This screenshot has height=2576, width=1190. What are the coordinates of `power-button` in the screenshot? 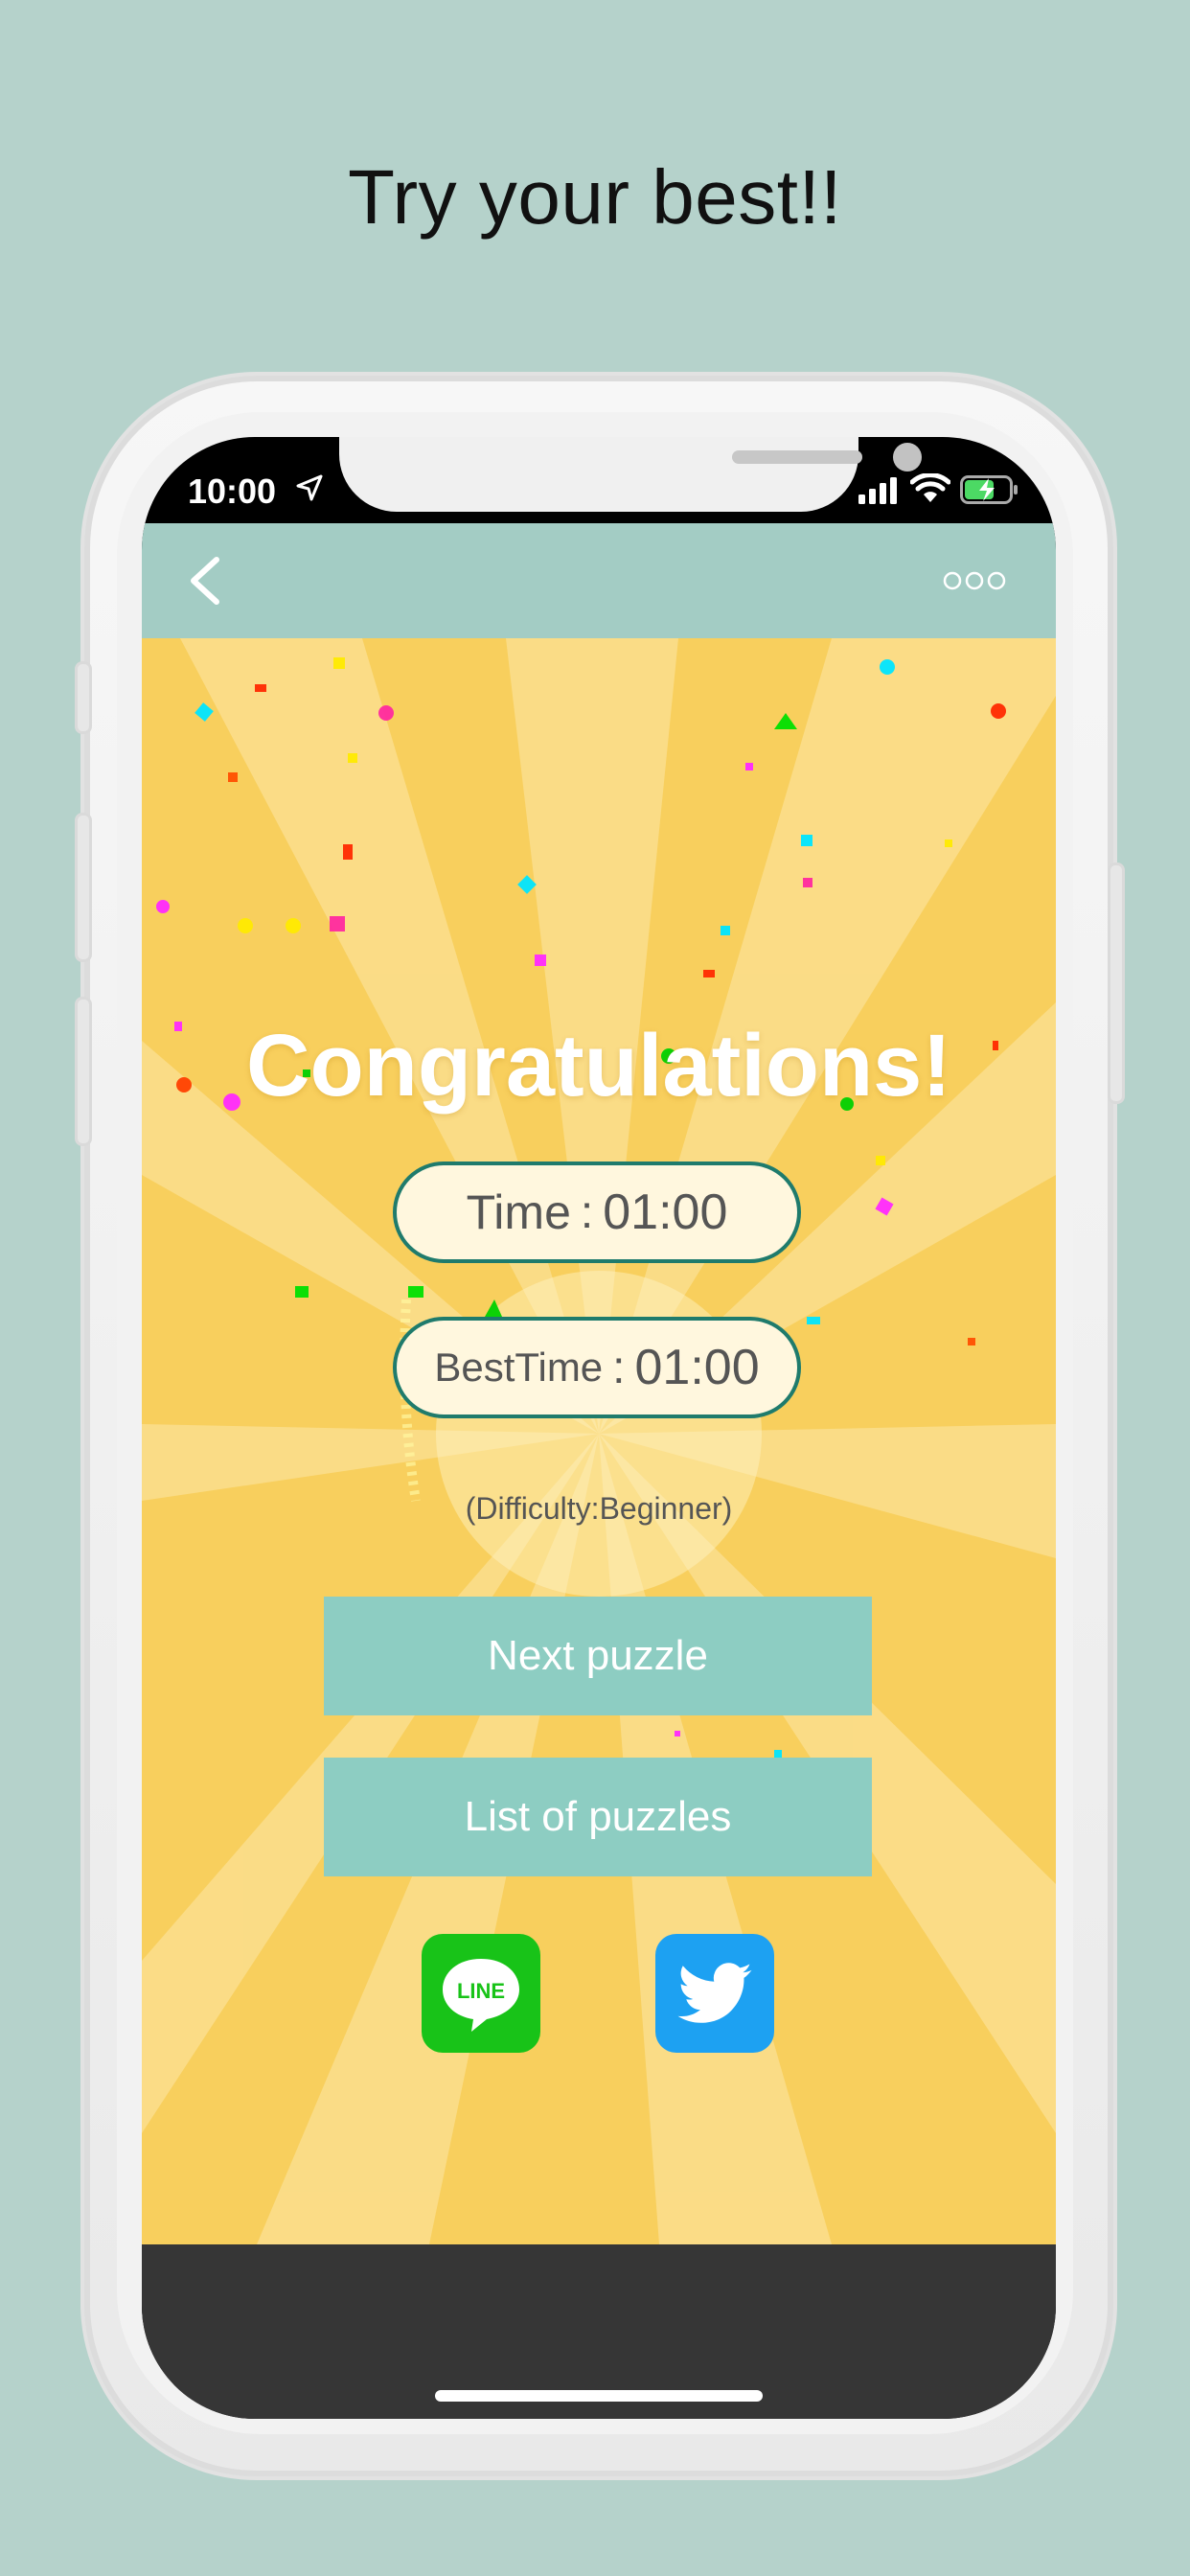 It's located at (1116, 983).